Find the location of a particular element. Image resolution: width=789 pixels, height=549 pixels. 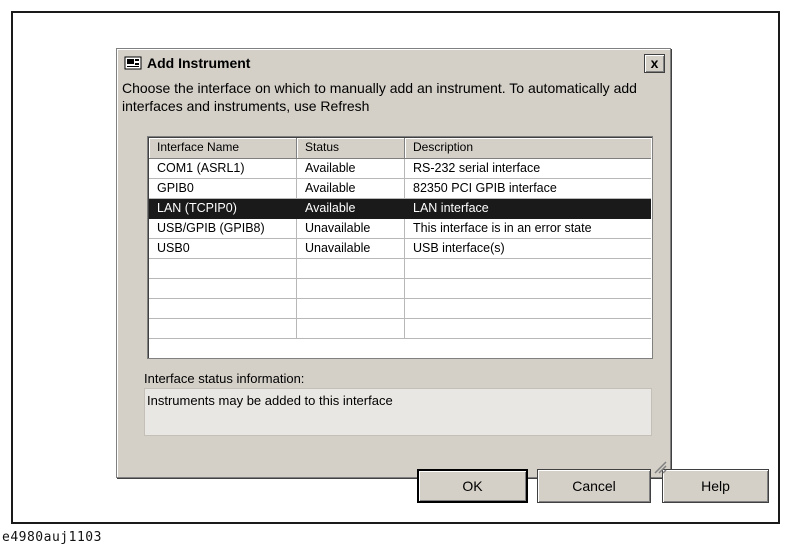

list-header: Interface Name Status Description is located at coordinates (400, 148).